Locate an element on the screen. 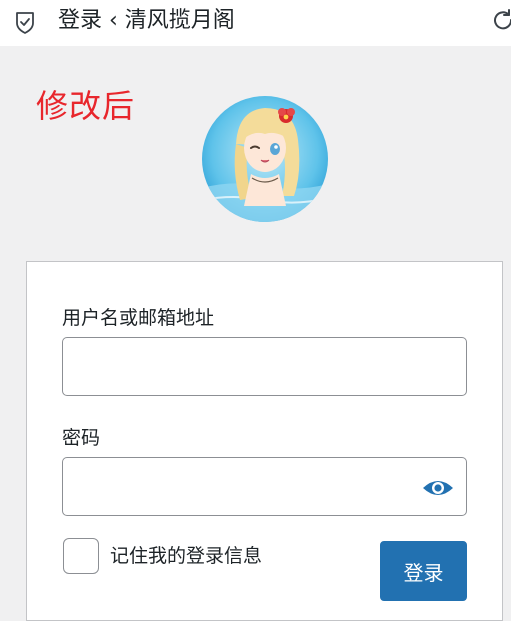 This screenshot has width=511, height=621. login-button: 登录 is located at coordinates (423, 571).